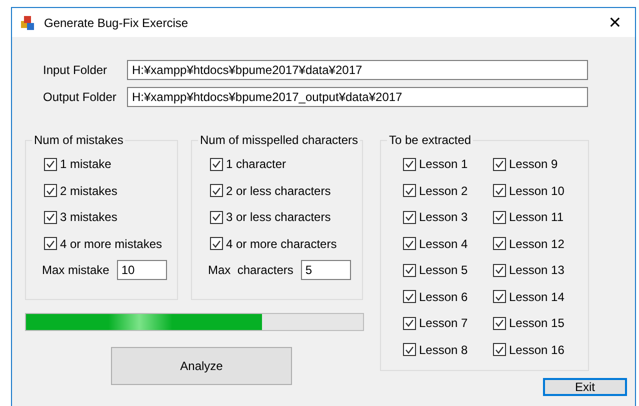  What do you see at coordinates (28, 22) in the screenshot?
I see `cubes-icon` at bounding box center [28, 22].